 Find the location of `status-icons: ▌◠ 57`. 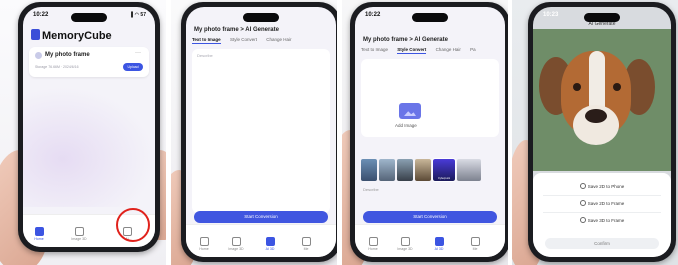

status-icons: ▌◠ 57 is located at coordinates (138, 15).